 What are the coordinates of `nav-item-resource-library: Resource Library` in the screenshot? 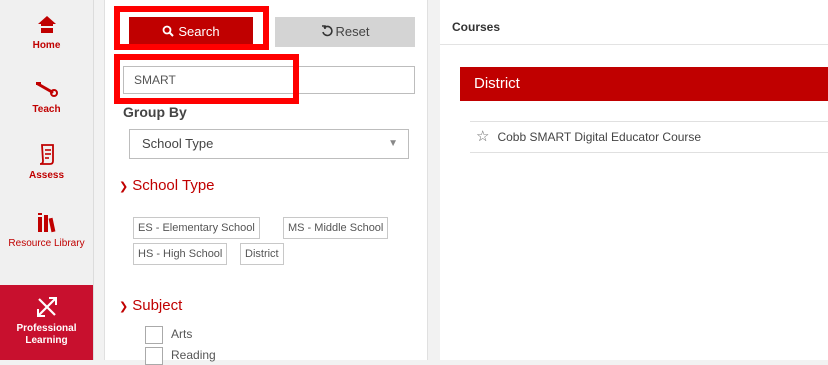 It's located at (46, 231).